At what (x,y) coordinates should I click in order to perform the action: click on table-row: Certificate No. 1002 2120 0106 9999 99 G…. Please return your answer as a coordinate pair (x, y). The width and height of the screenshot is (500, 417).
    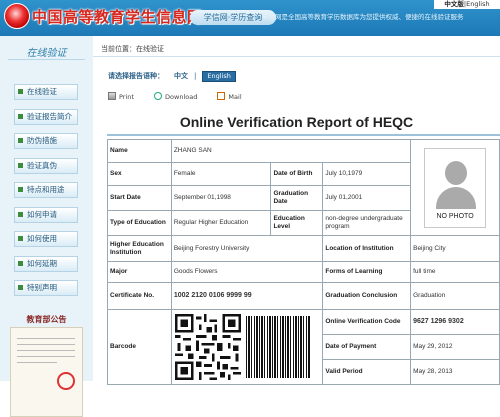
    Looking at the image, I should click on (303, 296).